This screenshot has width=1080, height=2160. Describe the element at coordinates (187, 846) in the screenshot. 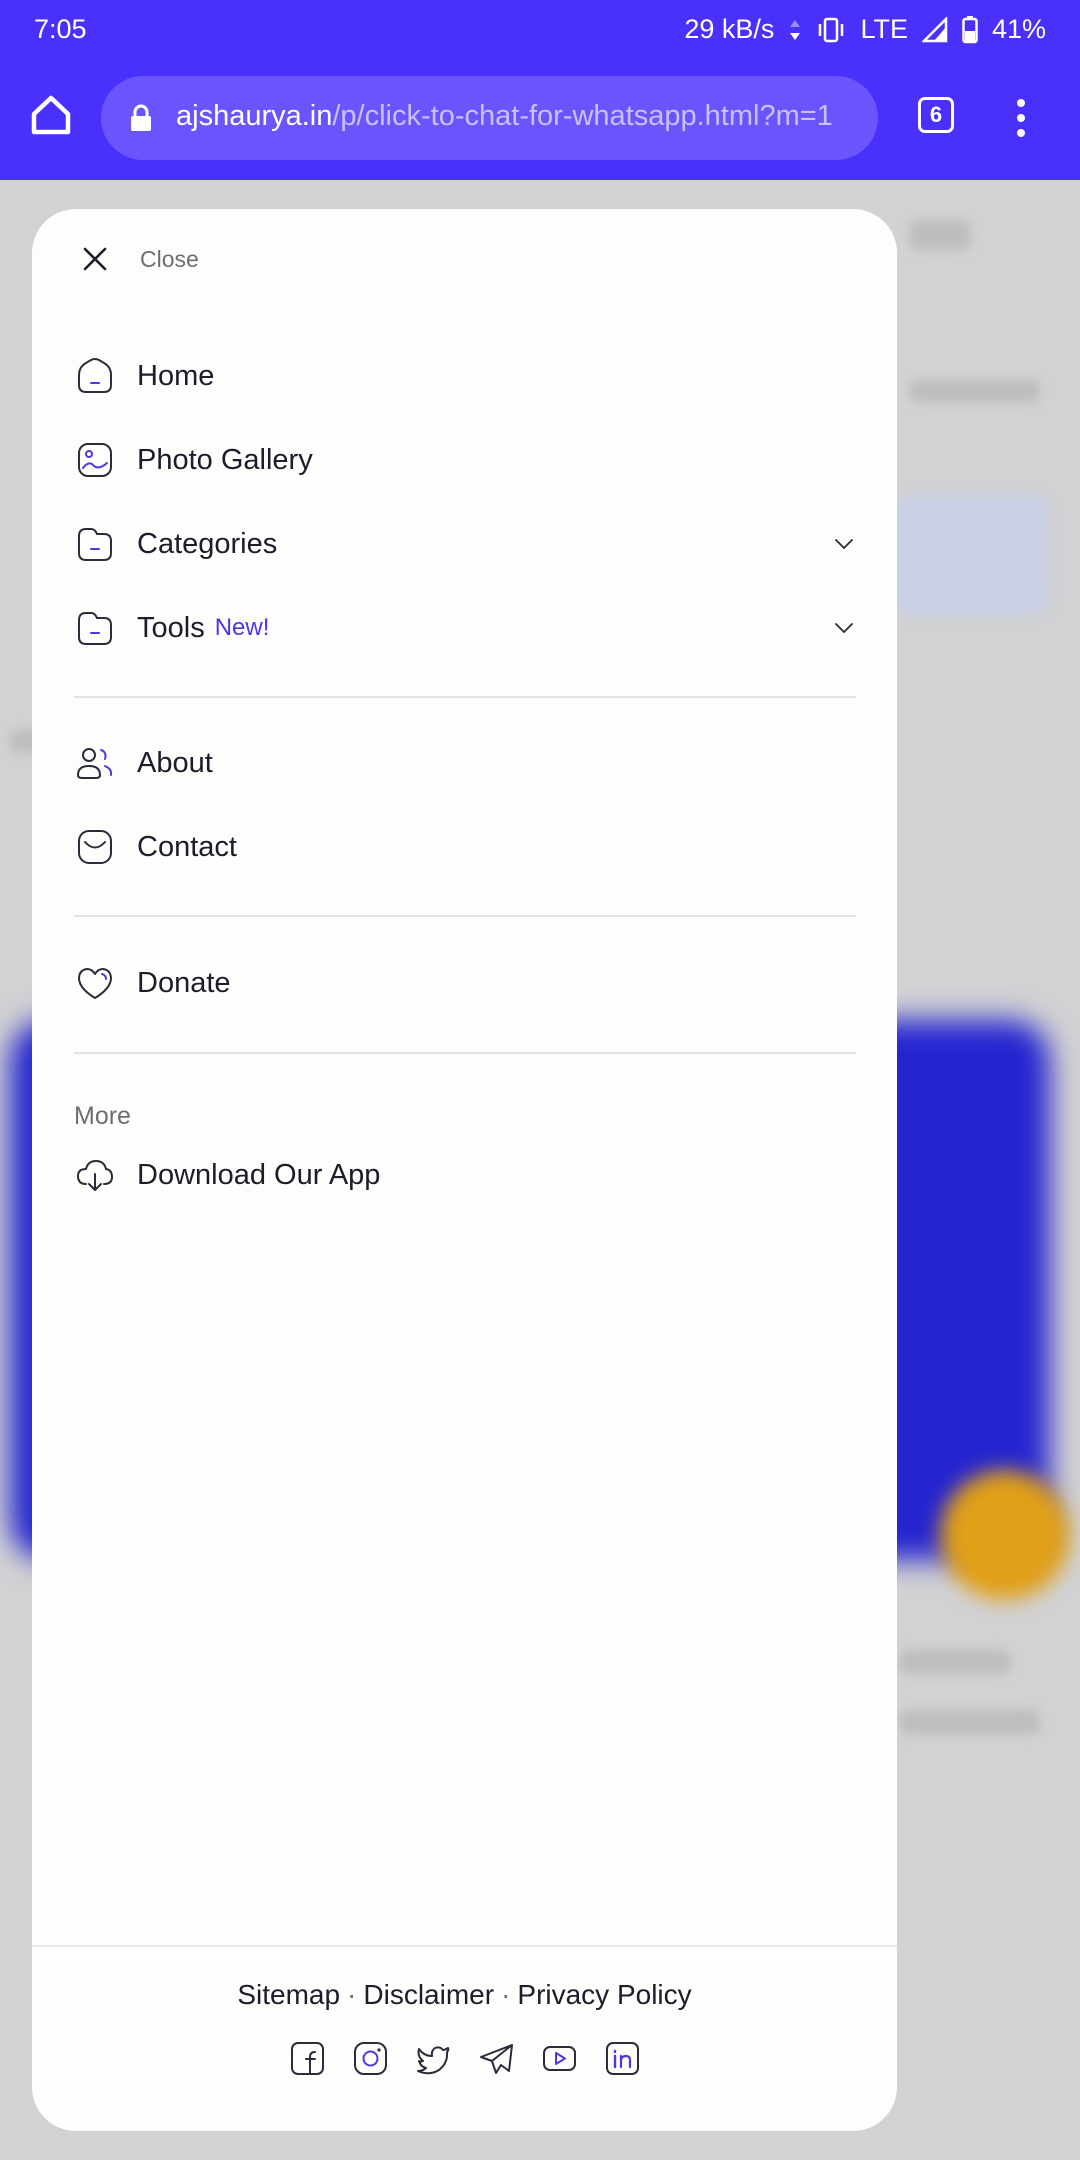

I see `nav-item-label: Contact` at that location.